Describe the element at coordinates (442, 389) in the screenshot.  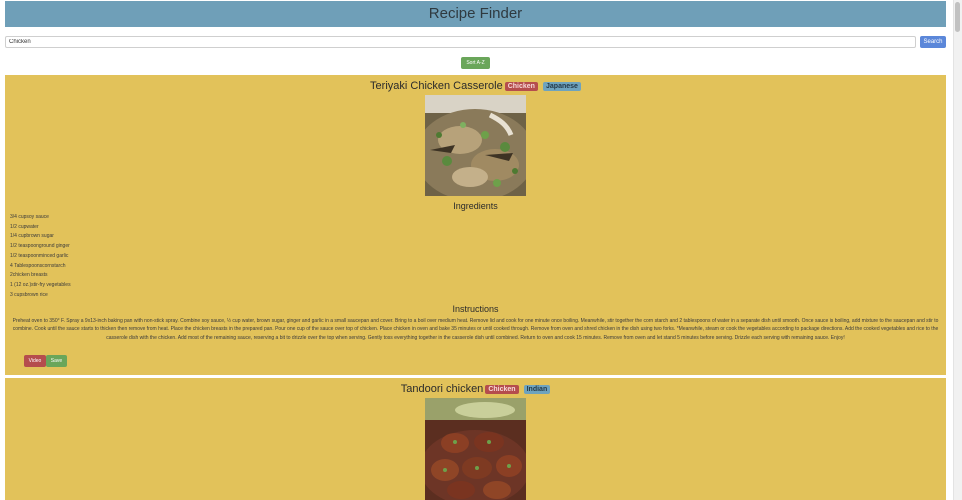
I see `recipe-title: Tandoori chicken` at that location.